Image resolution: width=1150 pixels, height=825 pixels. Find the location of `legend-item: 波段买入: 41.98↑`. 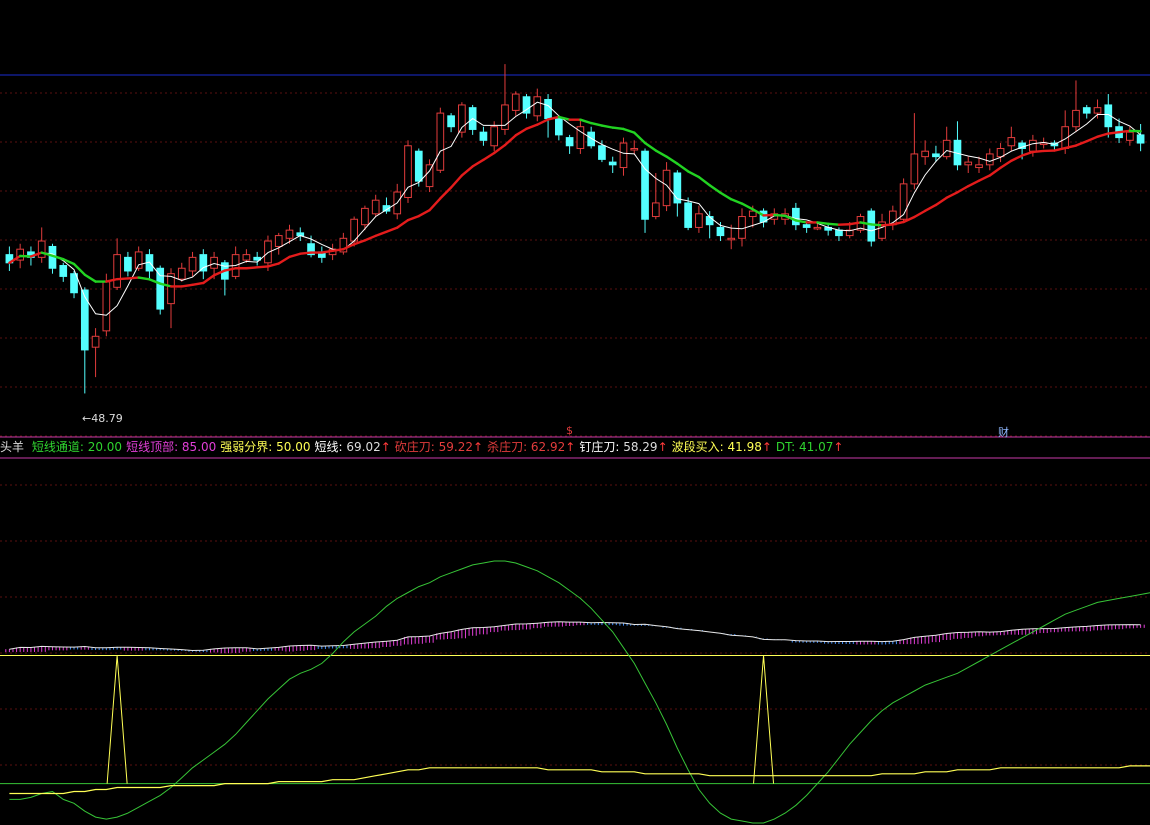

legend-item: 波段买入: 41.98↑ is located at coordinates (722, 447).